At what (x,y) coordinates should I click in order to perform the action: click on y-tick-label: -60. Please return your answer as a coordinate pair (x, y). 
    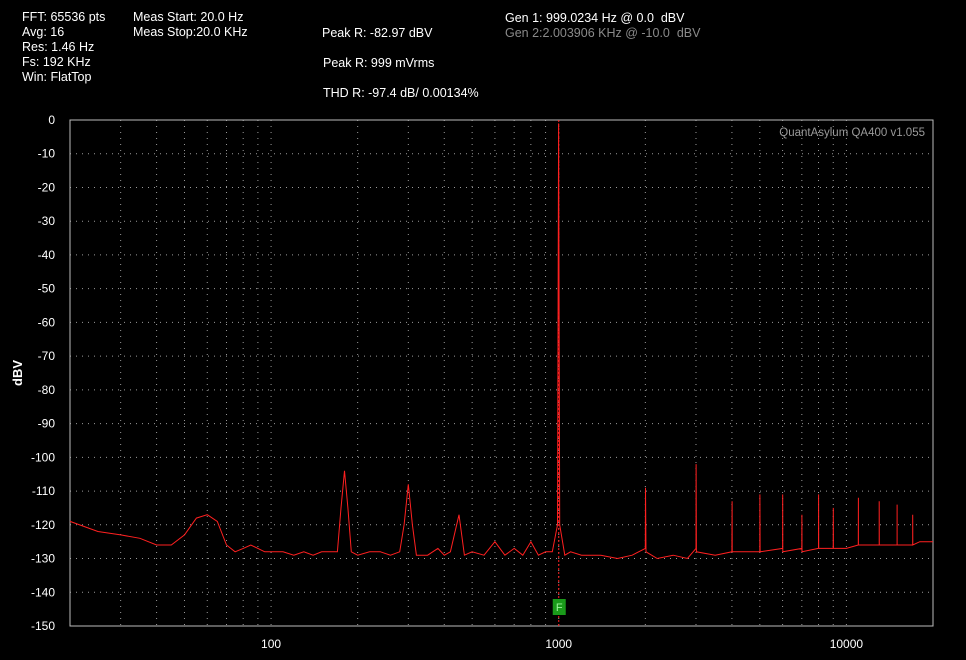
    Looking at the image, I should click on (47, 322).